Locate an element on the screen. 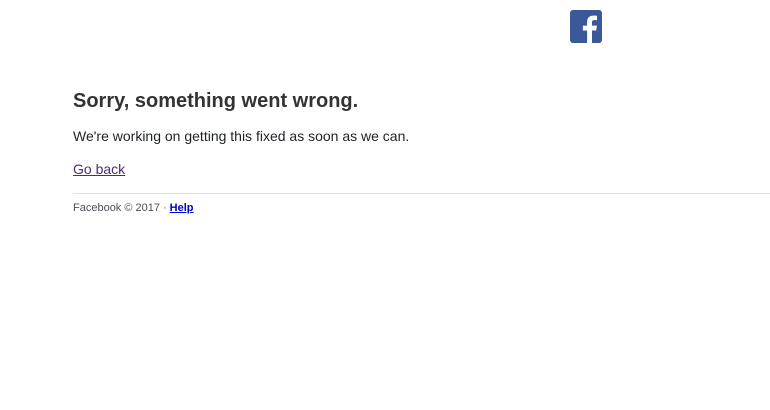 Image resolution: width=770 pixels, height=410 pixels. facebook-f-glyph is located at coordinates (589, 29).